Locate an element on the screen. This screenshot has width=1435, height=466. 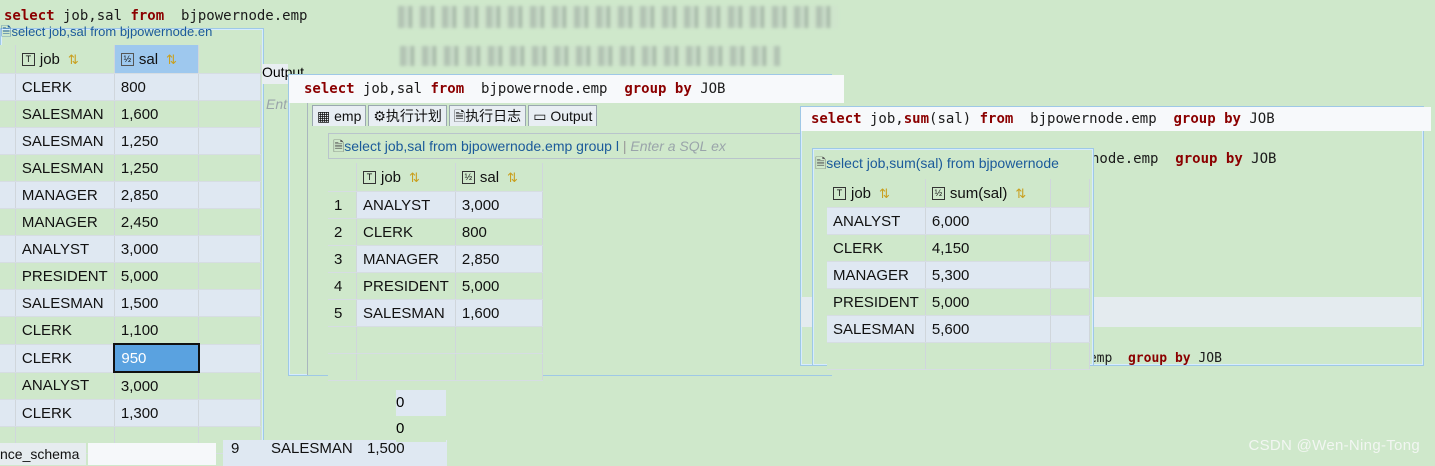
cell-sum-sal: 4,150 is located at coordinates (988, 248).